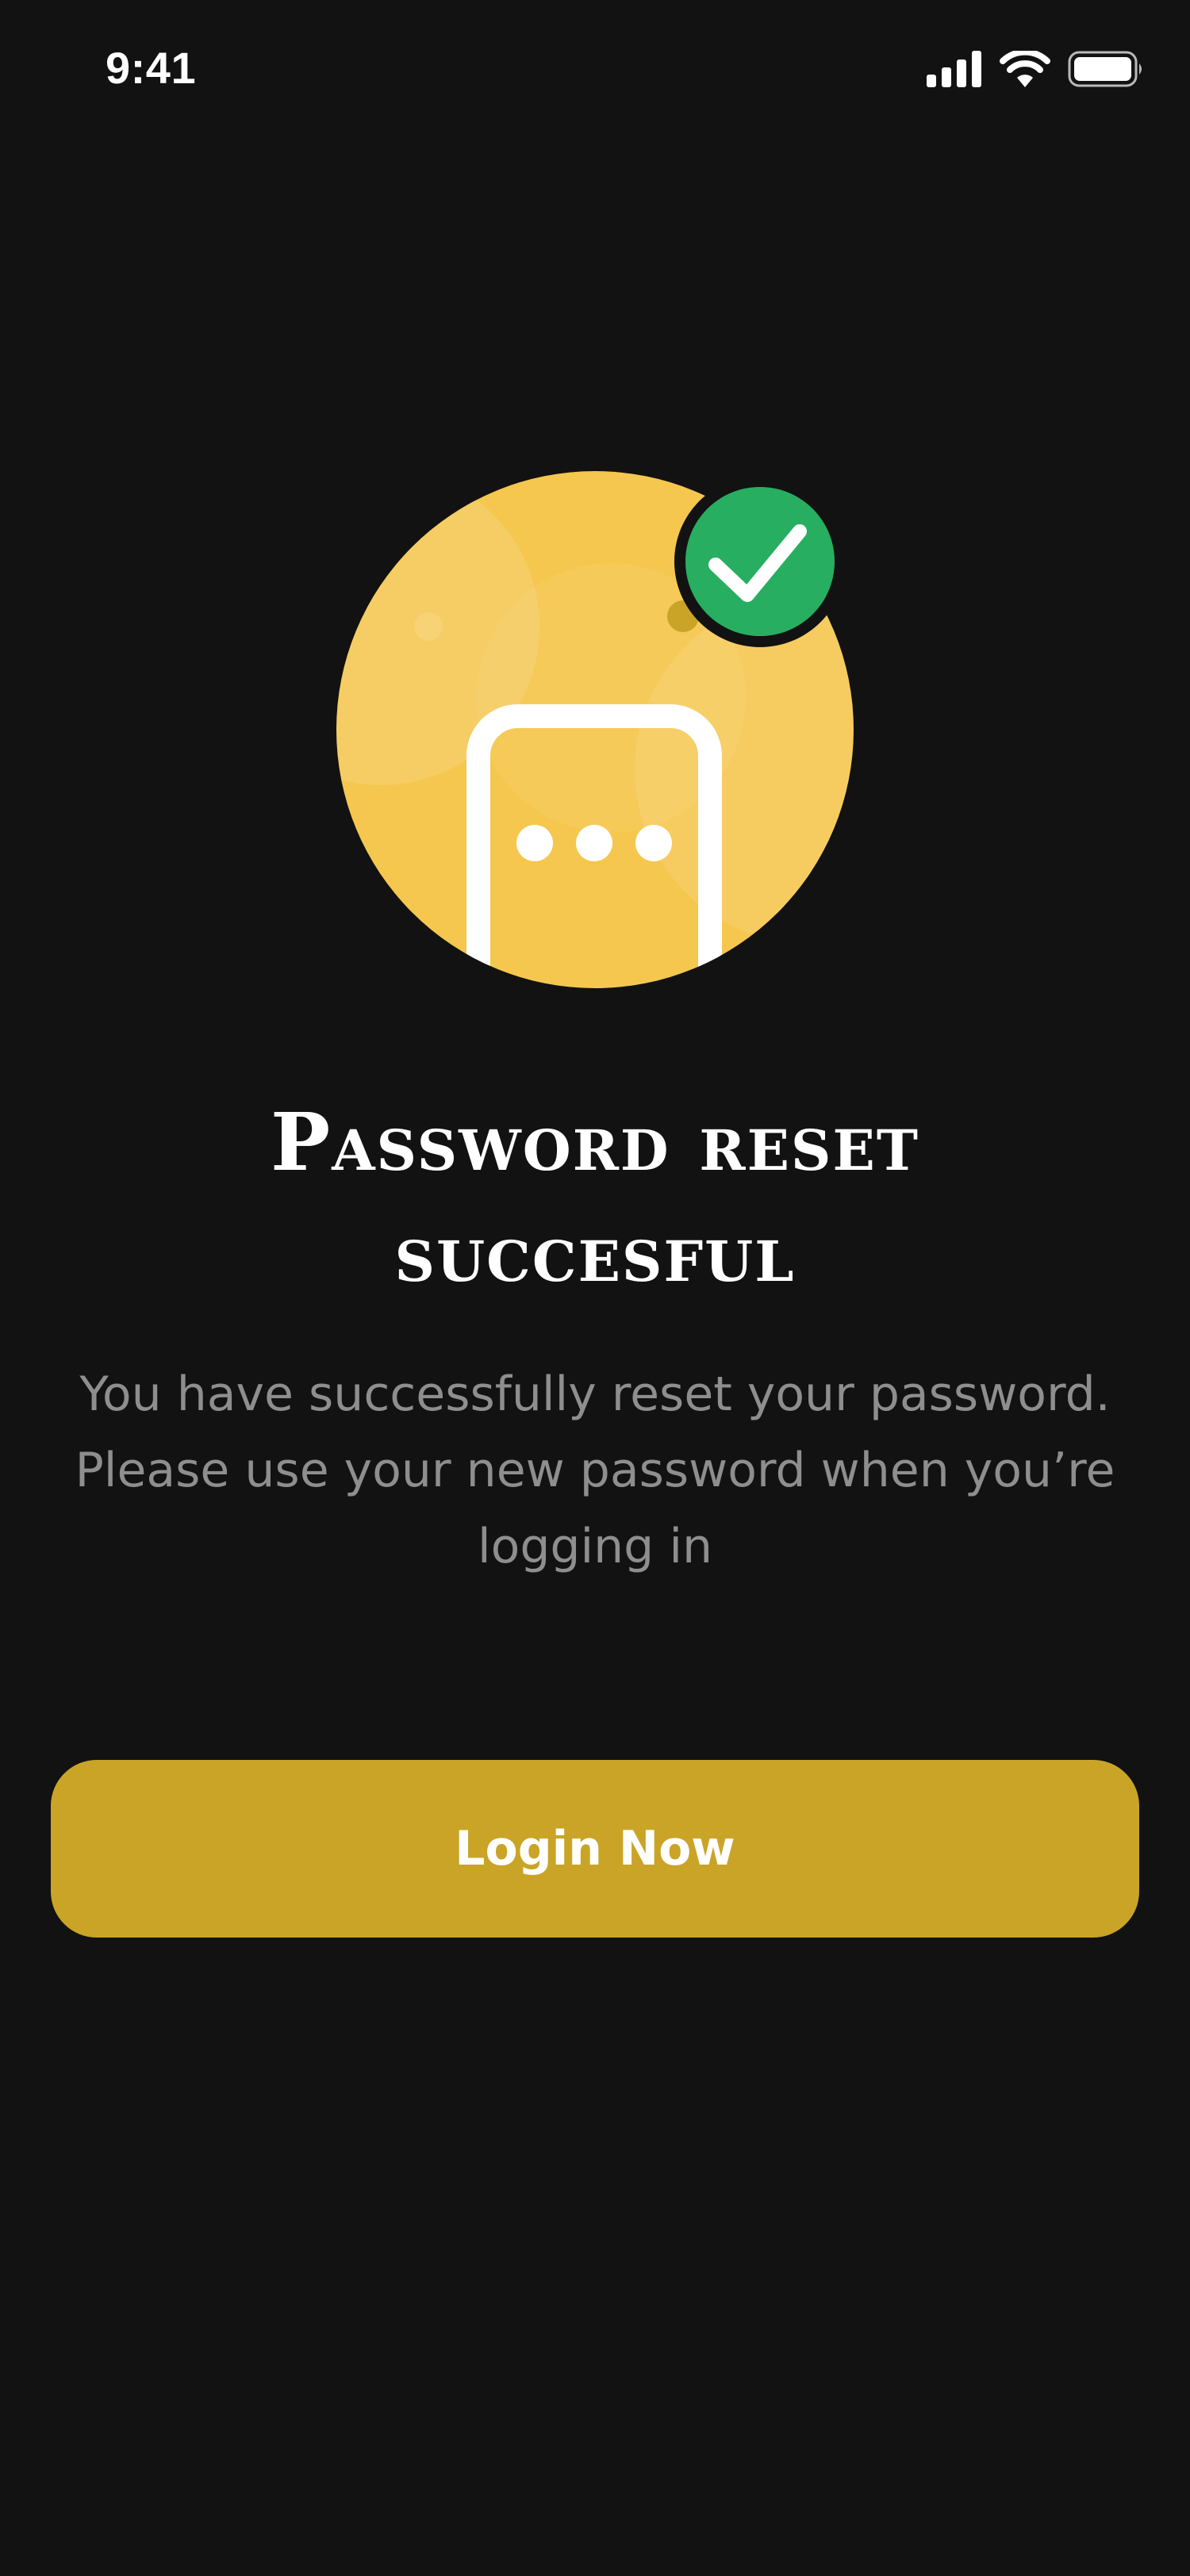 This screenshot has height=2576, width=1190. I want to click on wifi-icon, so click(1025, 69).